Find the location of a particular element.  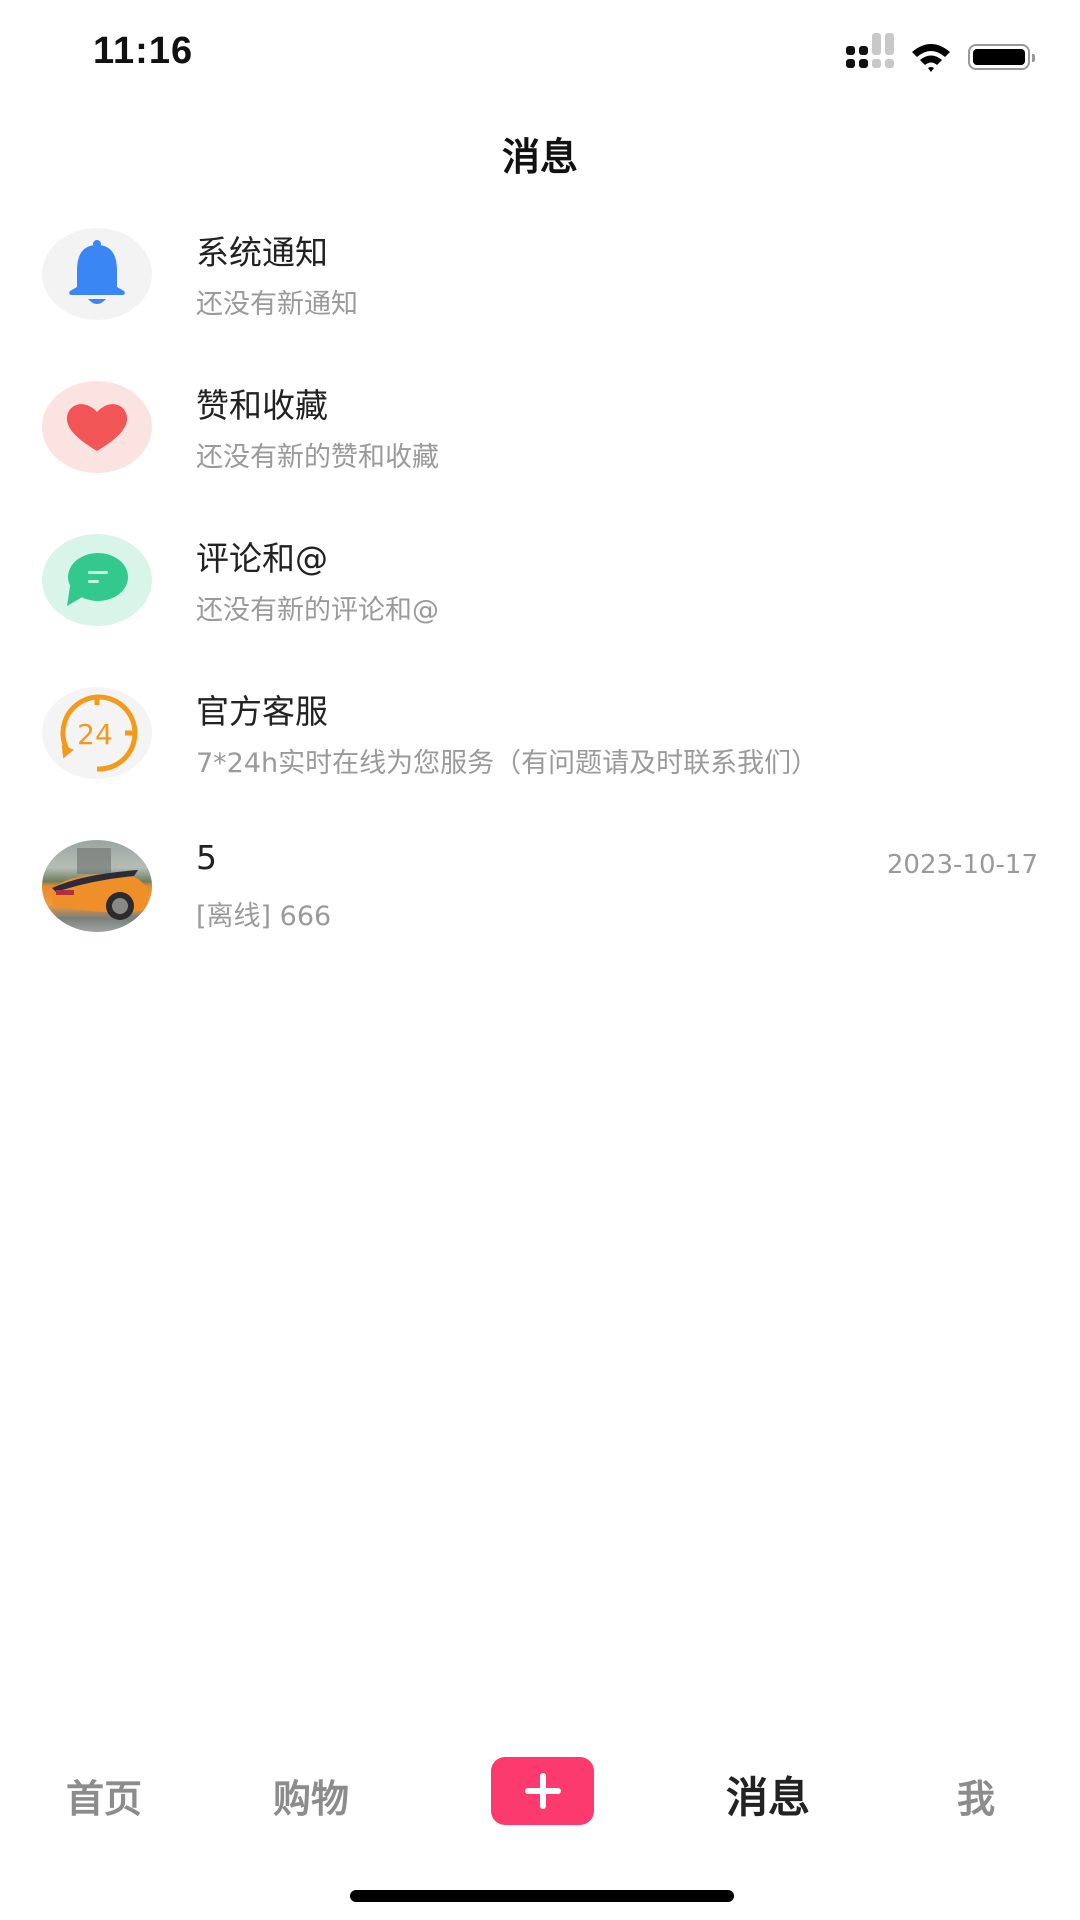

avatar is located at coordinates (97, 886).